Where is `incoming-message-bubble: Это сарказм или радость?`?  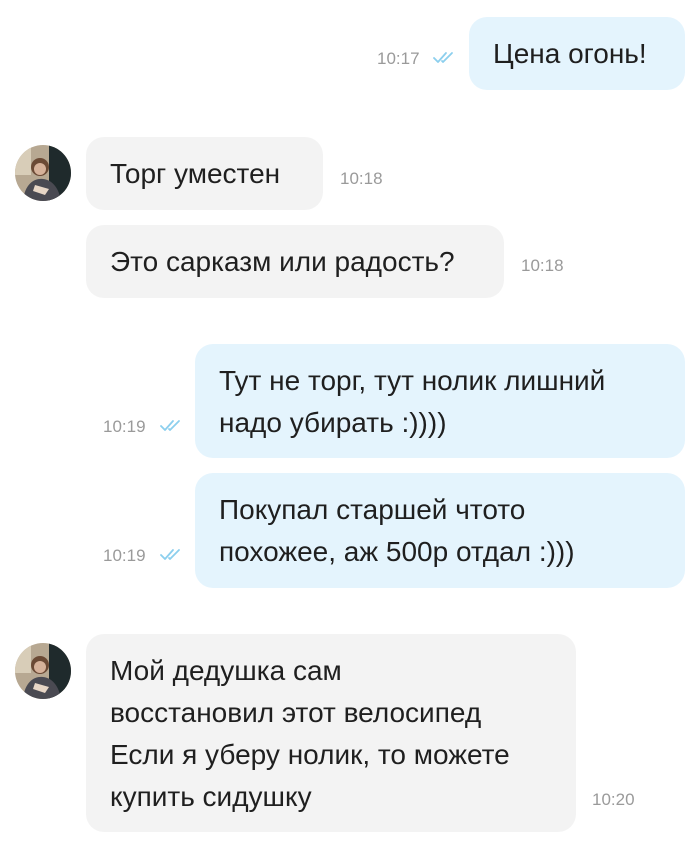
incoming-message-bubble: Это сарказм или радость? is located at coordinates (295, 261).